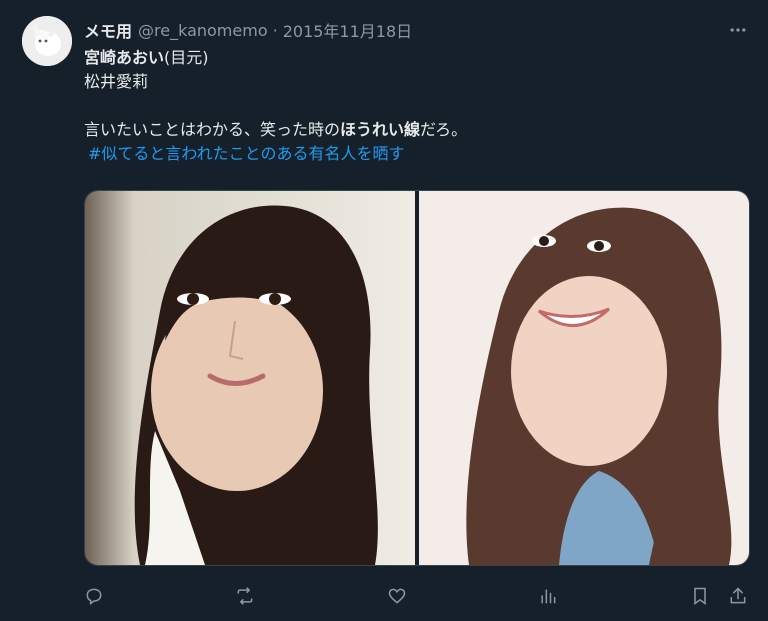  Describe the element at coordinates (47, 41) in the screenshot. I see `avatar` at that location.